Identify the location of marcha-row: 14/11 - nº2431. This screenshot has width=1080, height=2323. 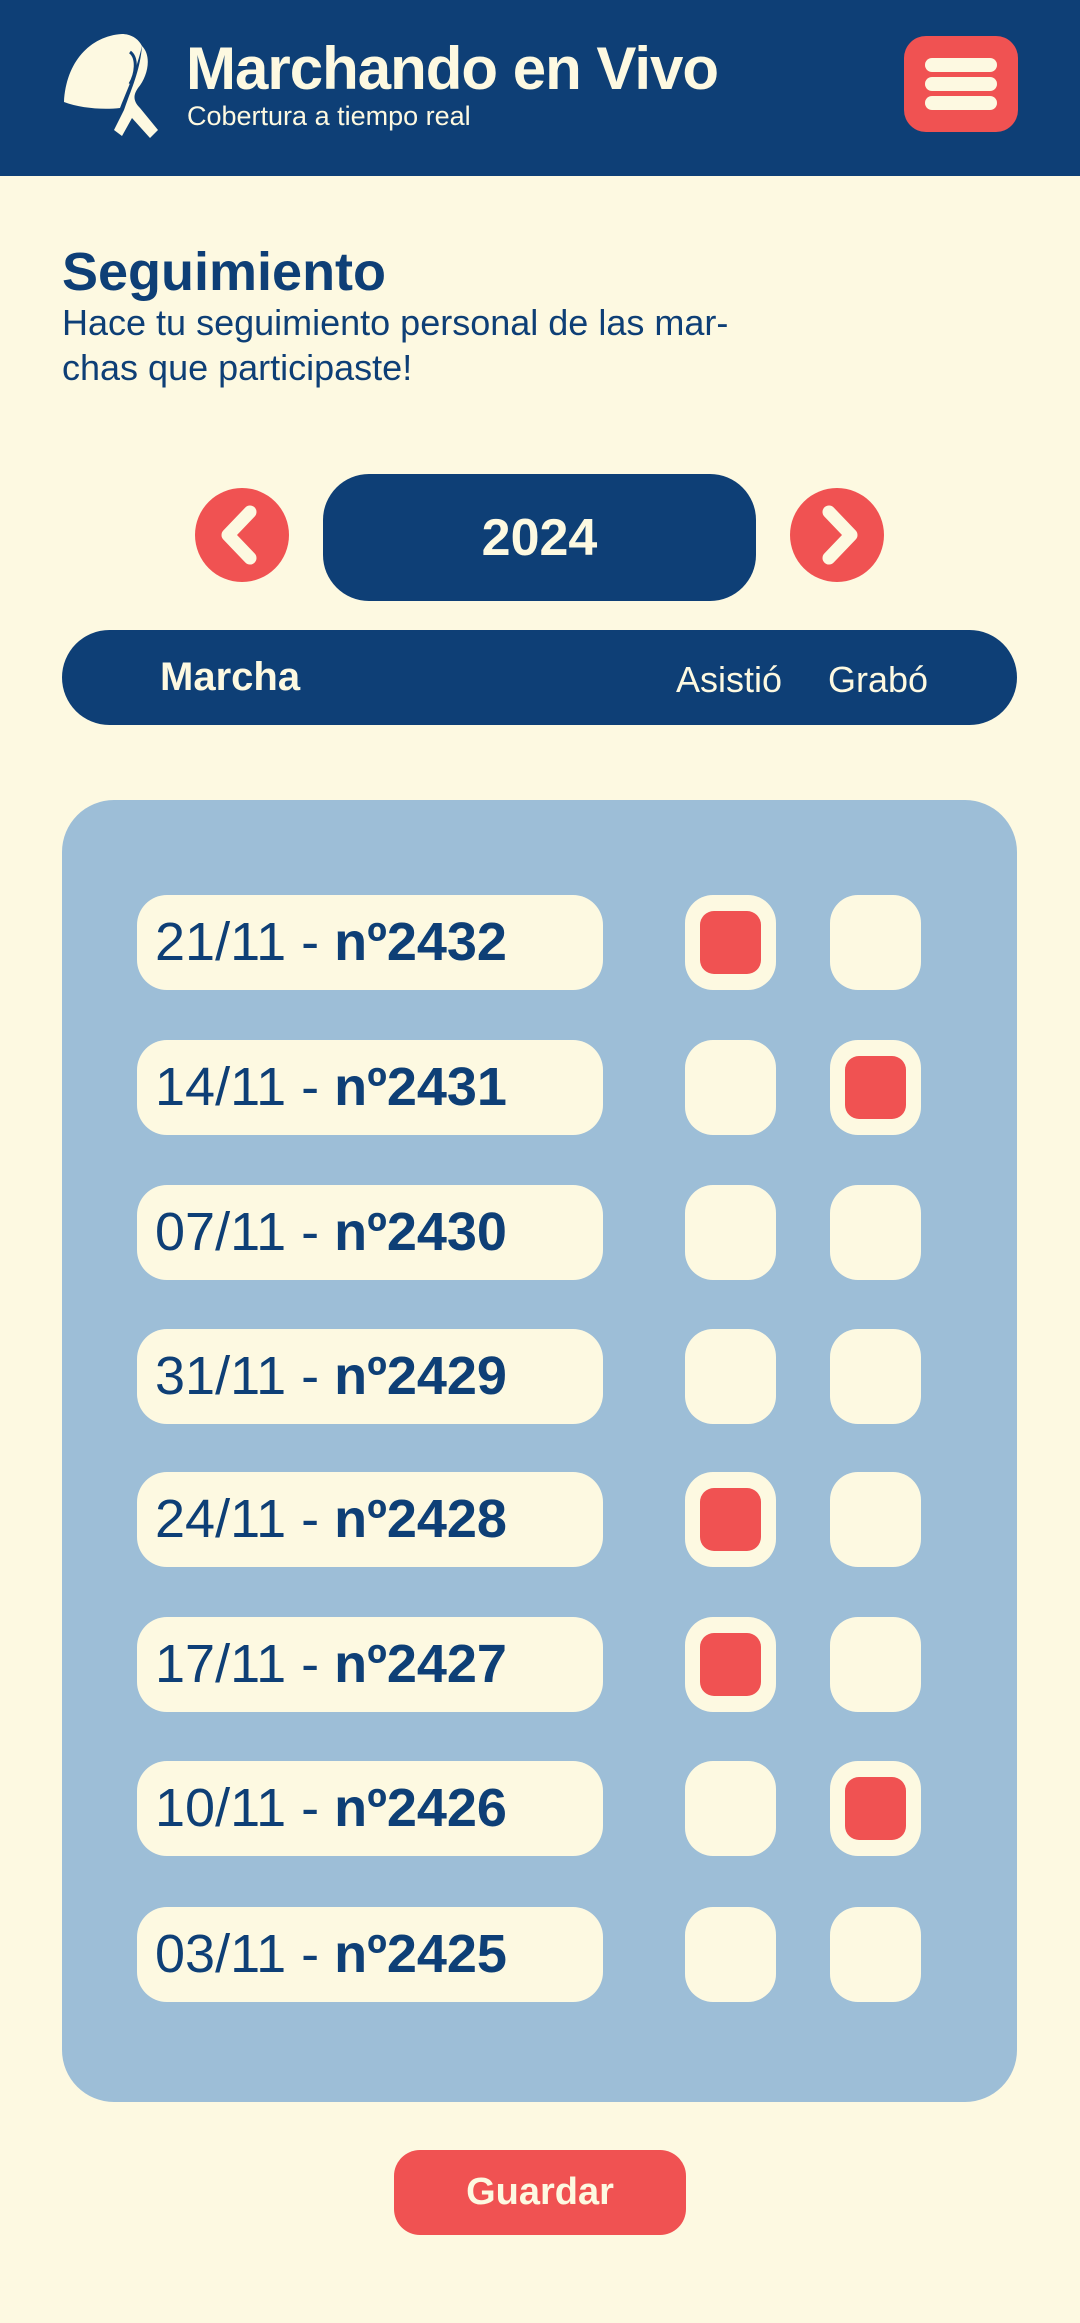
(539, 1087).